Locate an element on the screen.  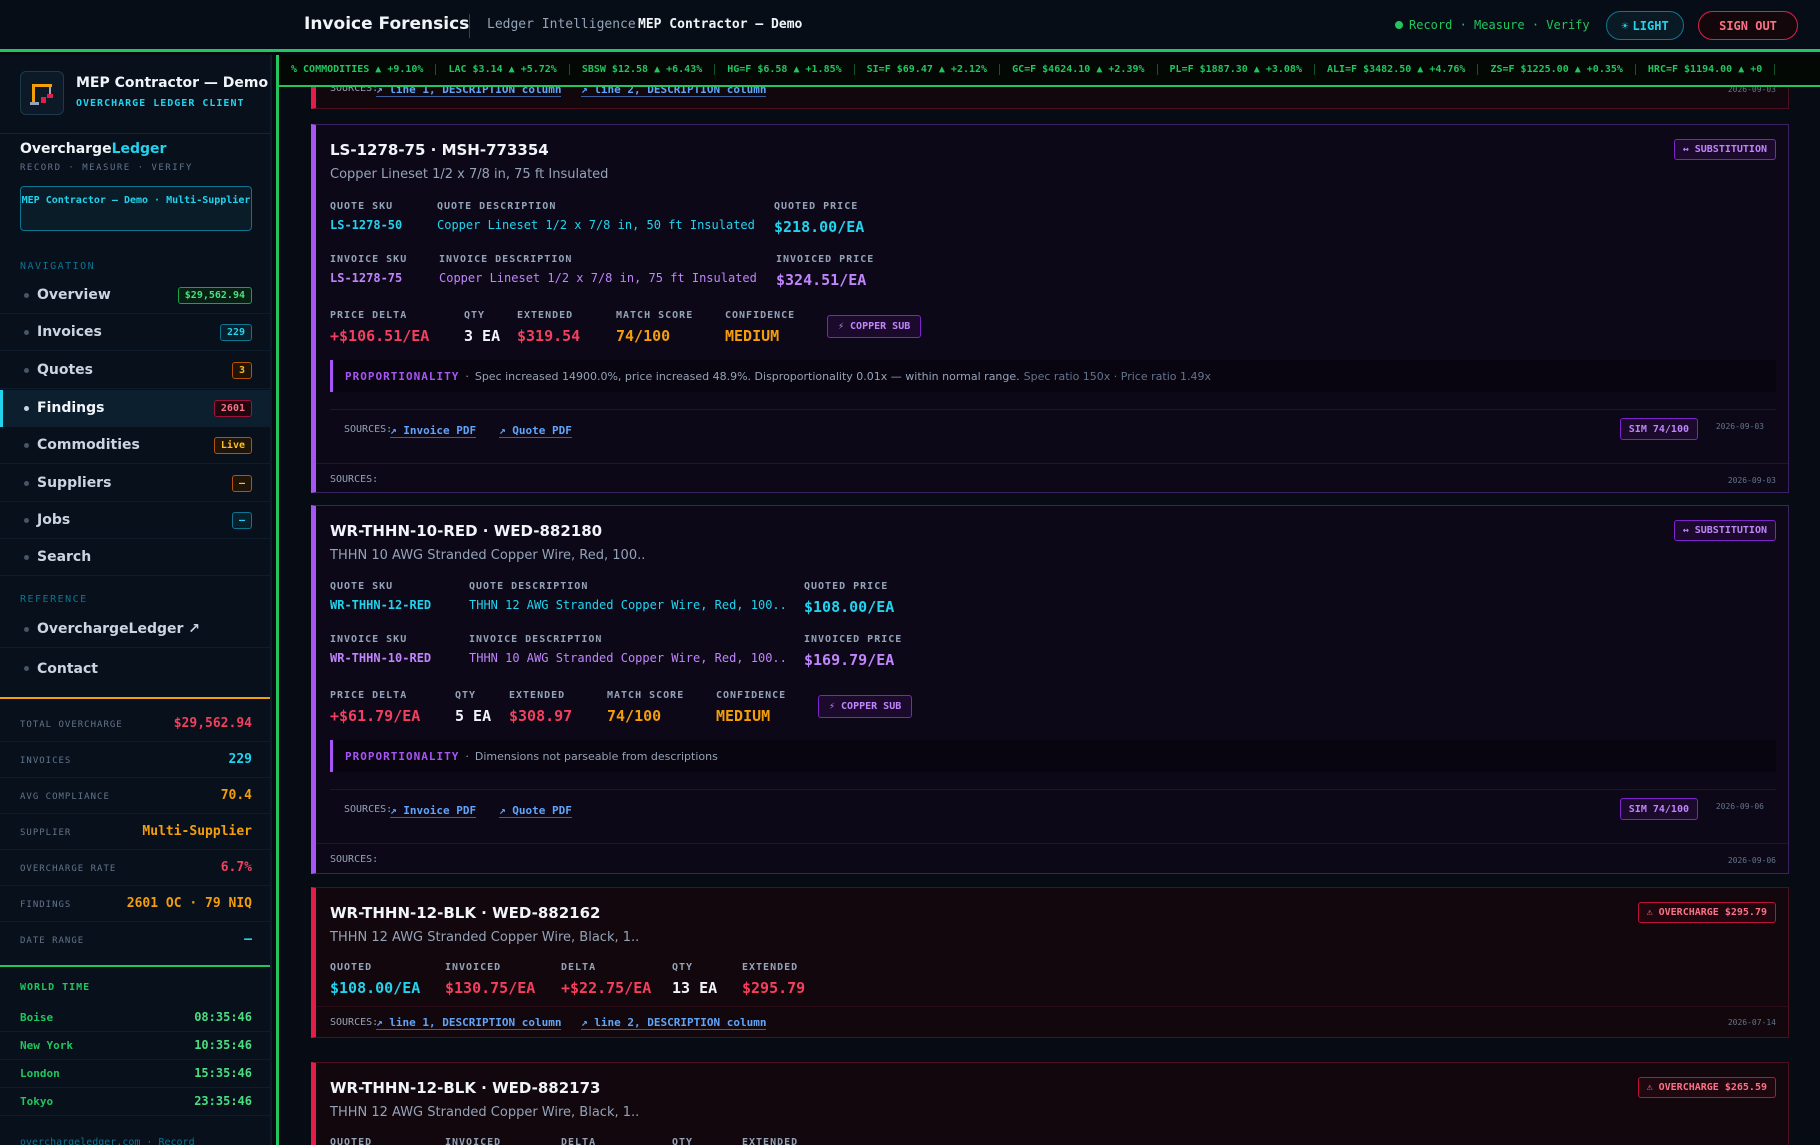
qty-field: QTY 5 EA is located at coordinates (473, 707).